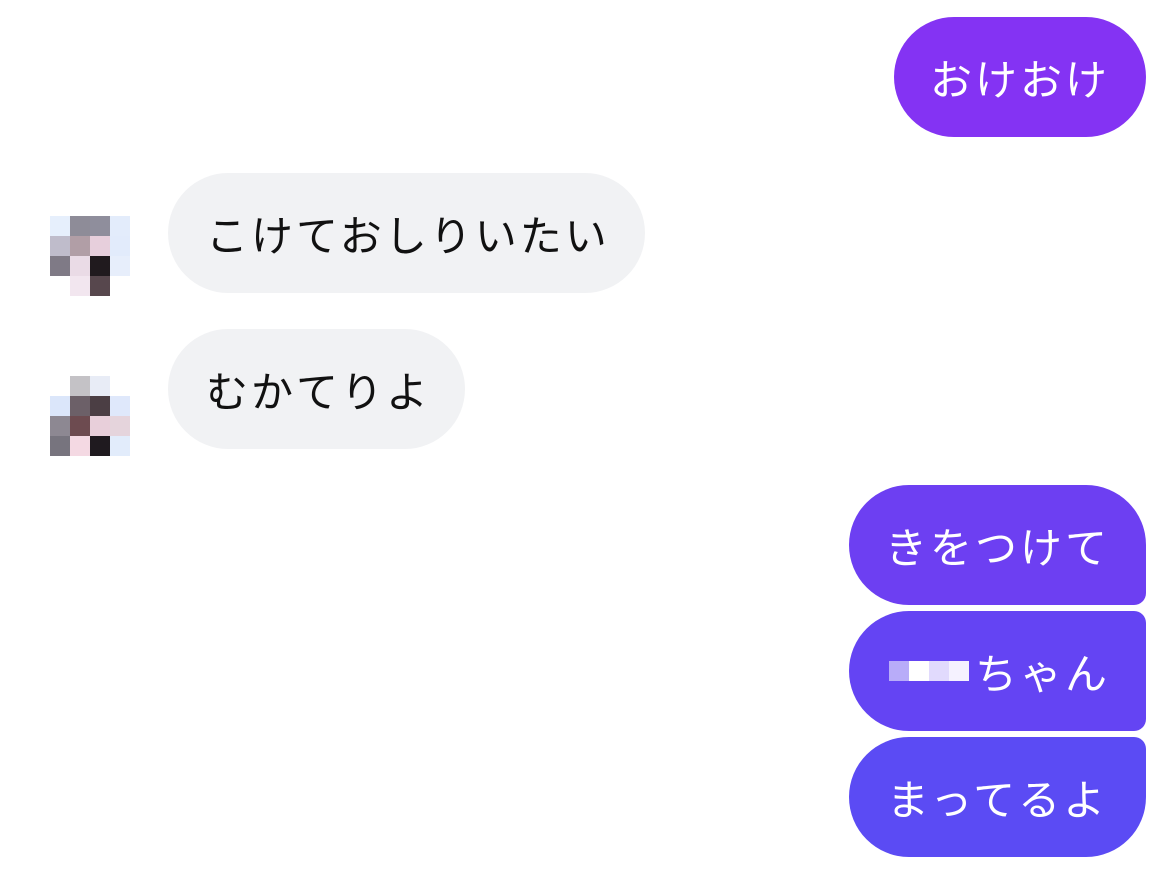 Image resolution: width=1170 pixels, height=886 pixels. I want to click on received-message-bubble: むかてりよ, so click(316, 389).